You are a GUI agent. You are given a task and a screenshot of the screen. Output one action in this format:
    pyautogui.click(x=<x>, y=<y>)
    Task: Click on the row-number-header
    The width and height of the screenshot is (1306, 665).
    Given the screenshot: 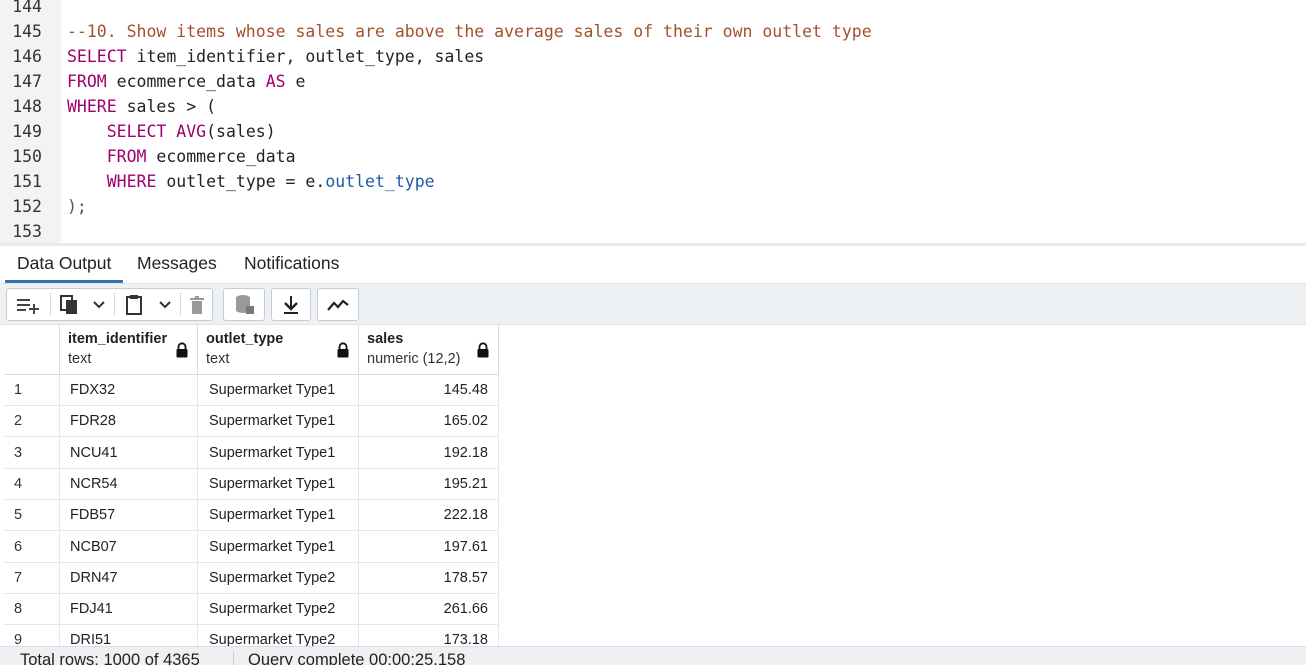 What is the action you would take?
    pyautogui.click(x=32, y=350)
    